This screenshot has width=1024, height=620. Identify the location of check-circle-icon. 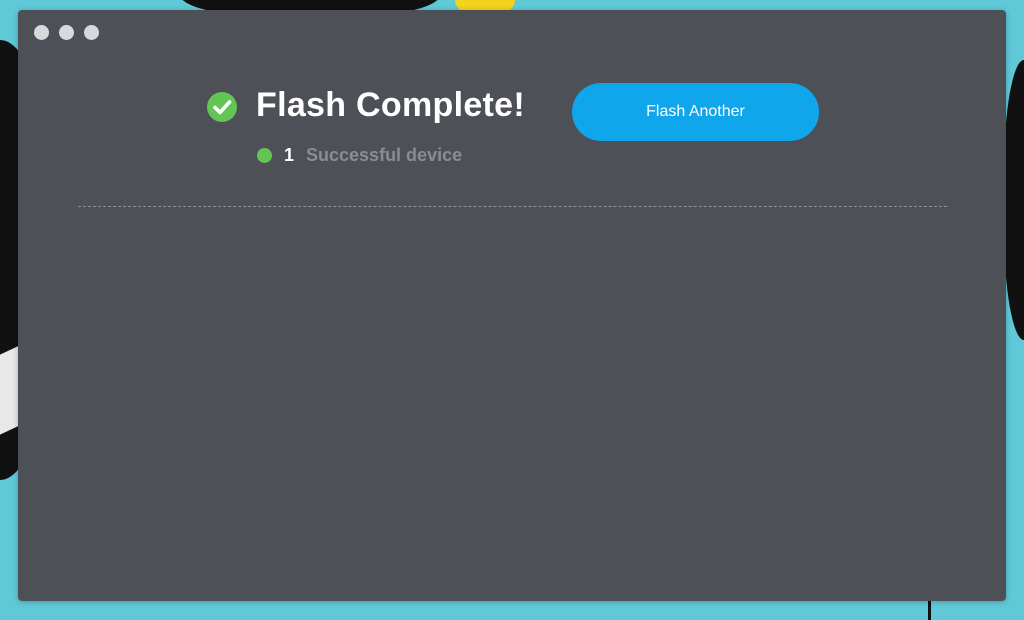
(222, 107).